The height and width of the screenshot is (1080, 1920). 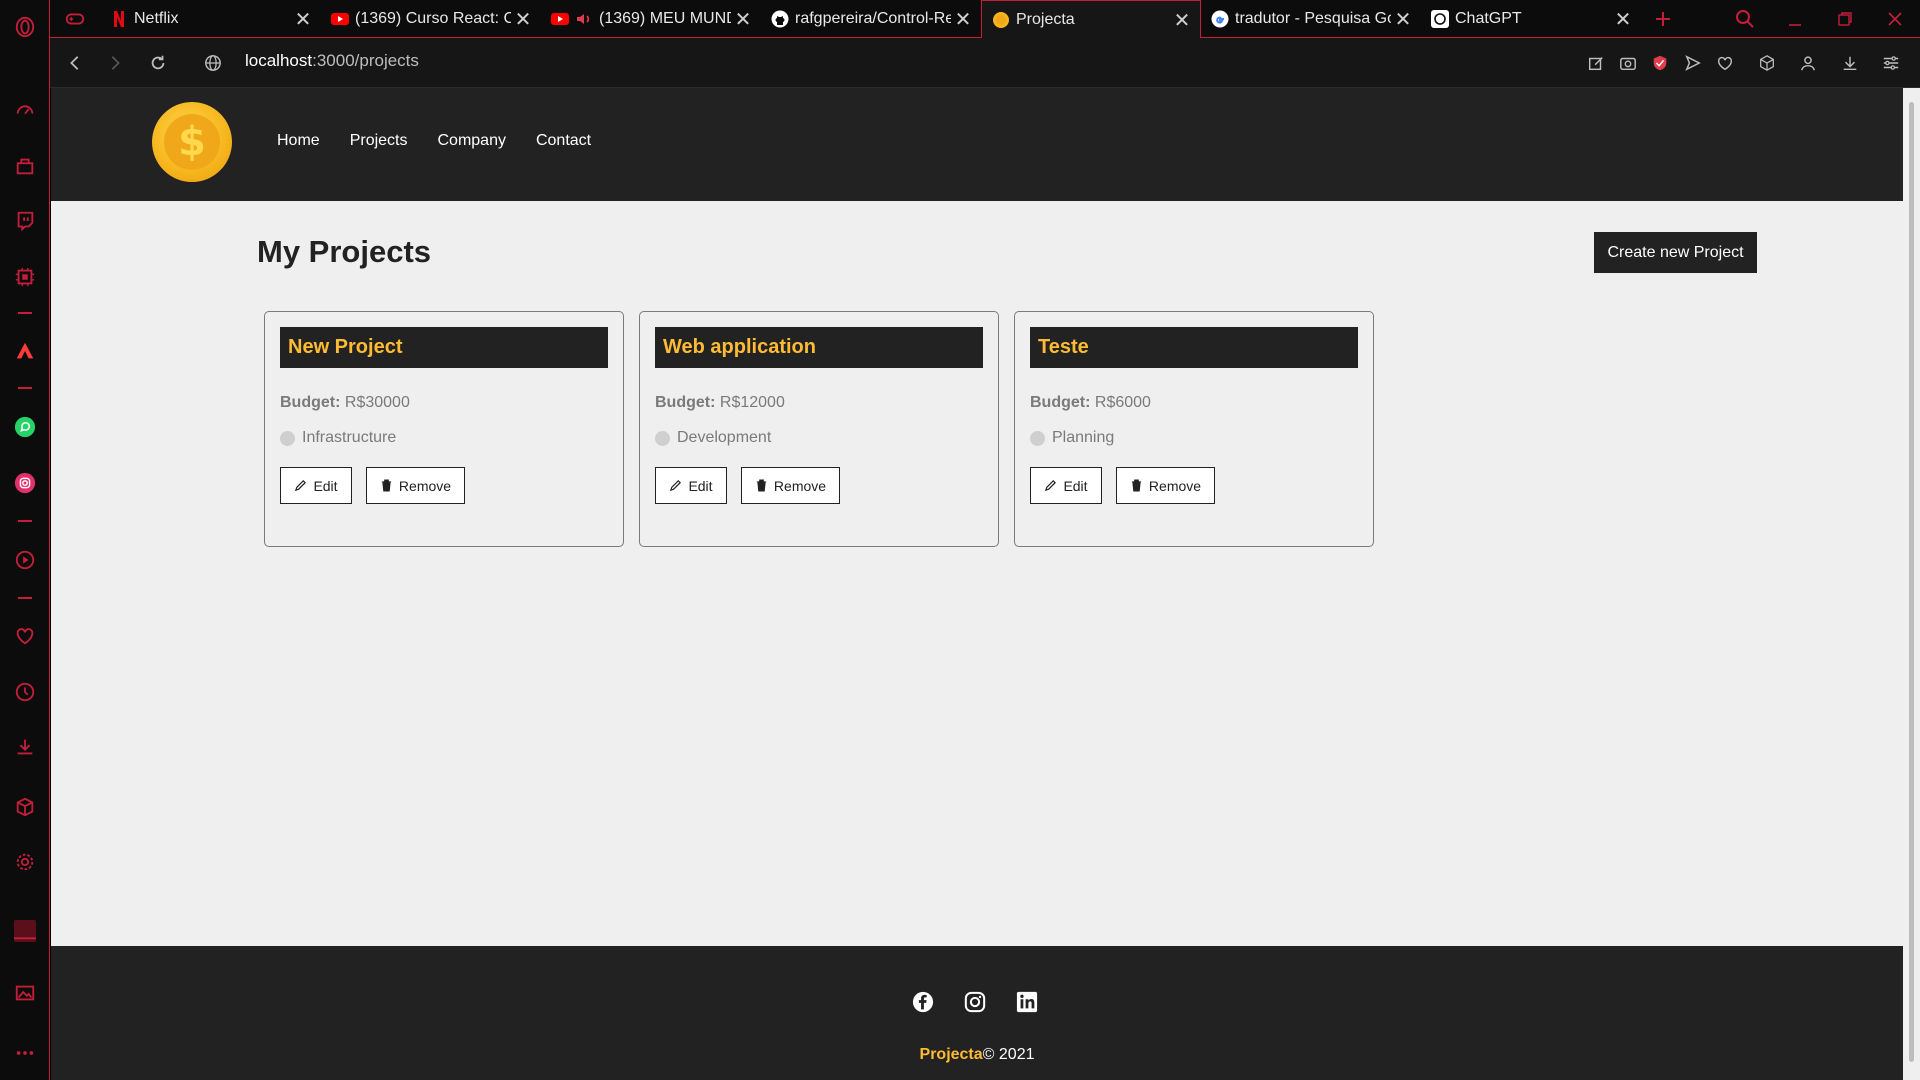 What do you see at coordinates (298, 141) in the screenshot?
I see `nav-home: Home` at bounding box center [298, 141].